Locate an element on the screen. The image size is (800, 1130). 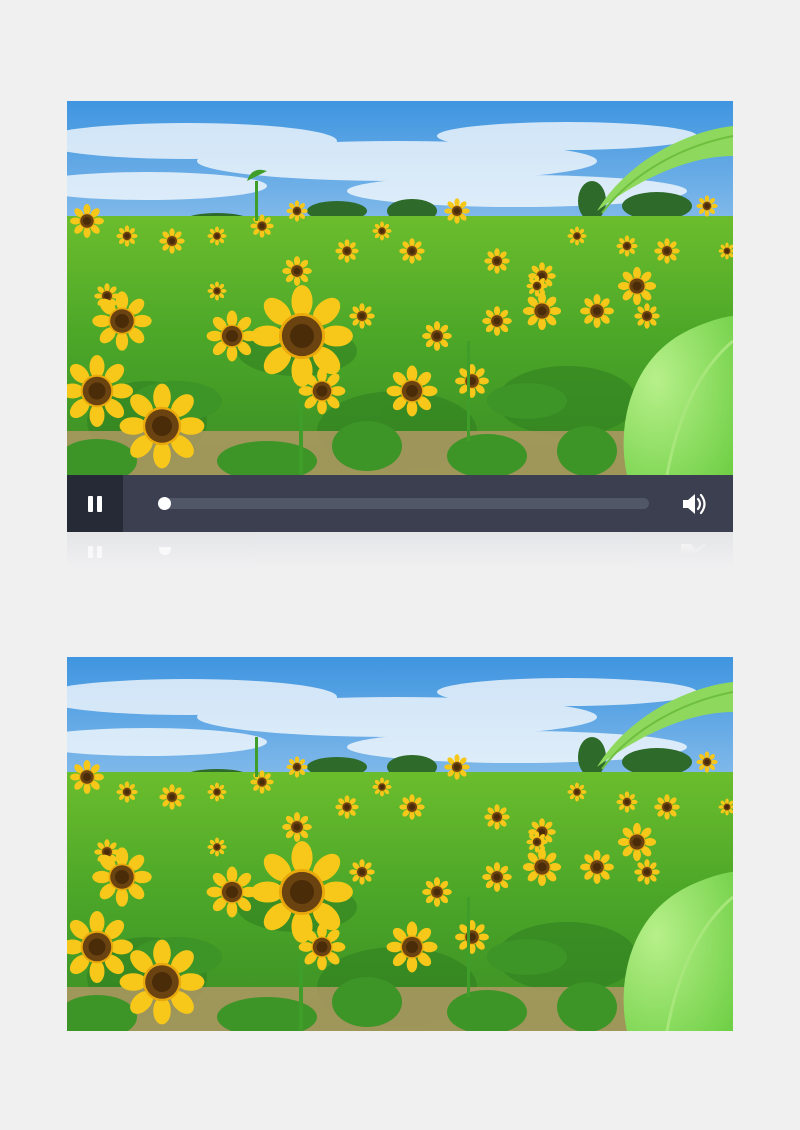
reflection-volume-icon is located at coordinates (693, 549).